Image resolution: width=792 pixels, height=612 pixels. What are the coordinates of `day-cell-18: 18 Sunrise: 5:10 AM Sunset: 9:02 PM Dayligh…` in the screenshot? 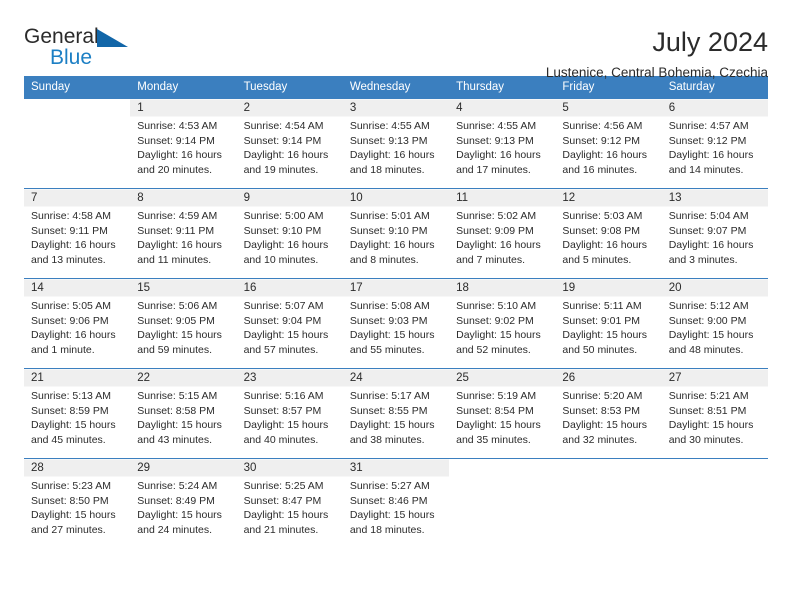 It's located at (502, 323).